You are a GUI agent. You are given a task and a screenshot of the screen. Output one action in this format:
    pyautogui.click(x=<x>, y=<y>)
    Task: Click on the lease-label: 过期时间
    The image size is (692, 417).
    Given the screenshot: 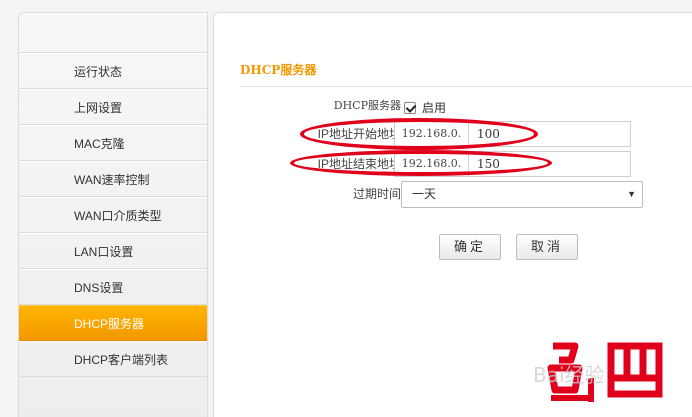 What is the action you would take?
    pyautogui.click(x=376, y=194)
    